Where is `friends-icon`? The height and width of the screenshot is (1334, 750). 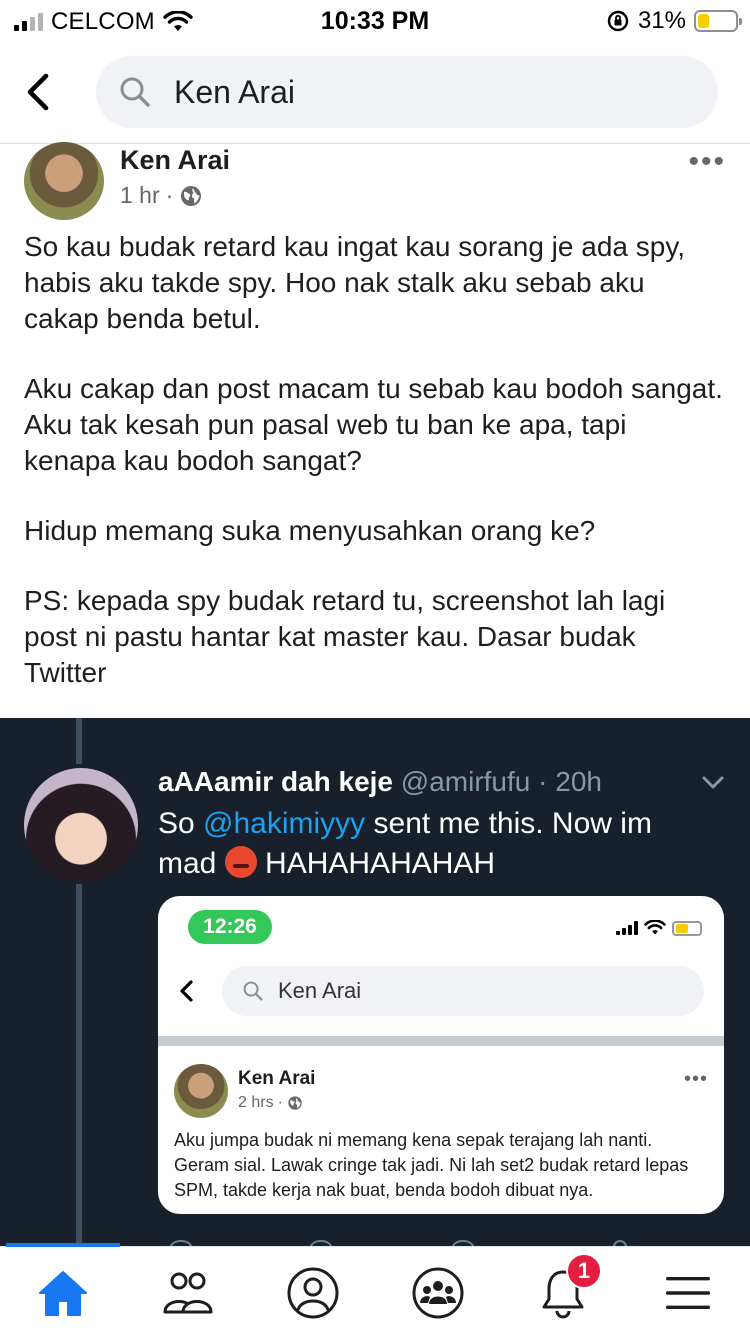 friends-icon is located at coordinates (188, 1293).